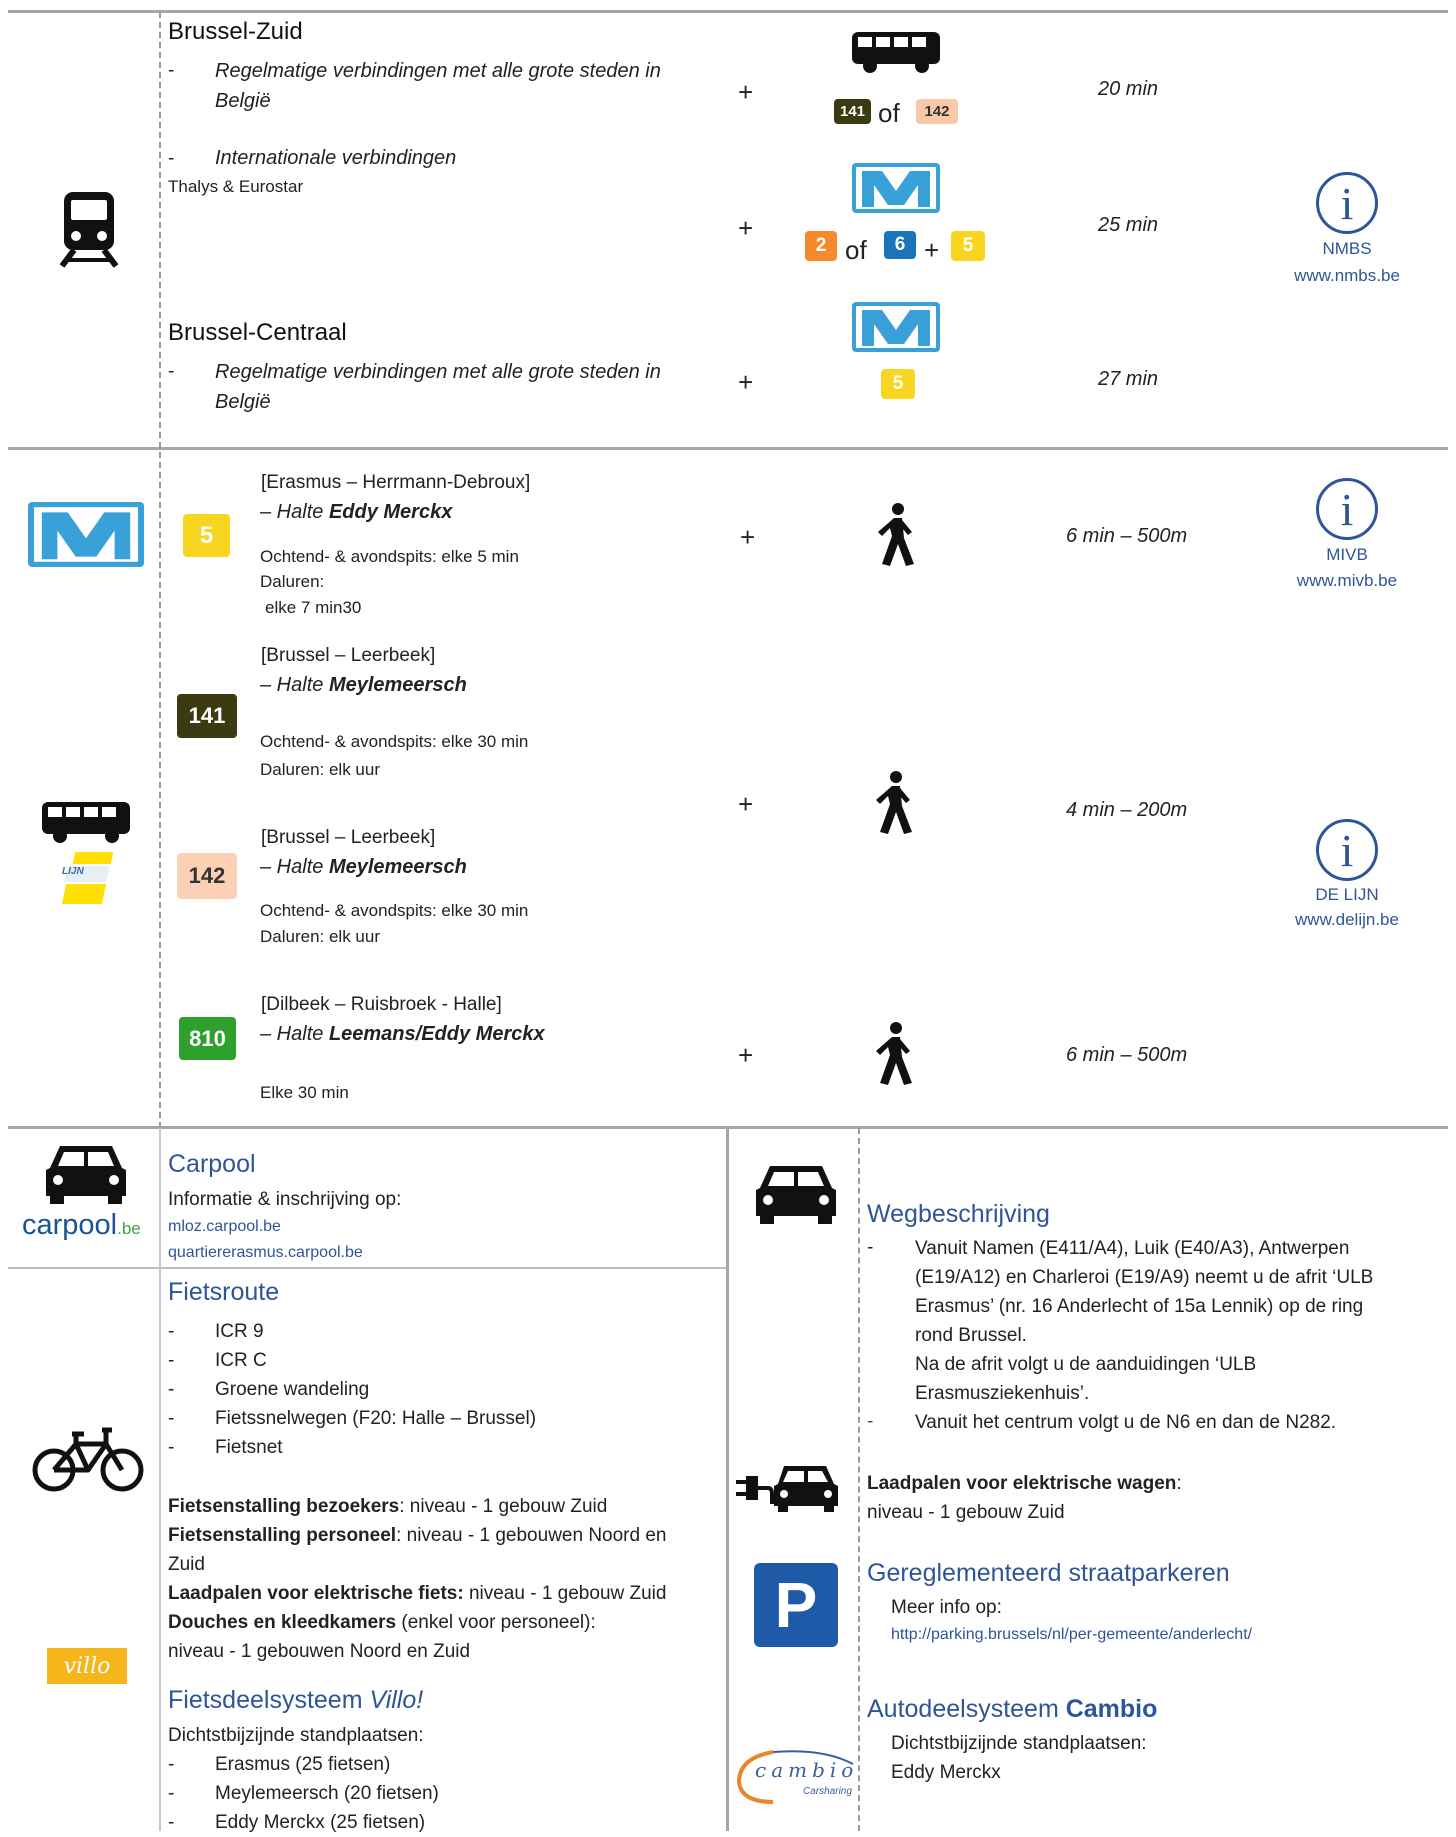 The height and width of the screenshot is (1837, 1456). I want to click on info-delijn-name: DE LIJN, so click(1347, 894).